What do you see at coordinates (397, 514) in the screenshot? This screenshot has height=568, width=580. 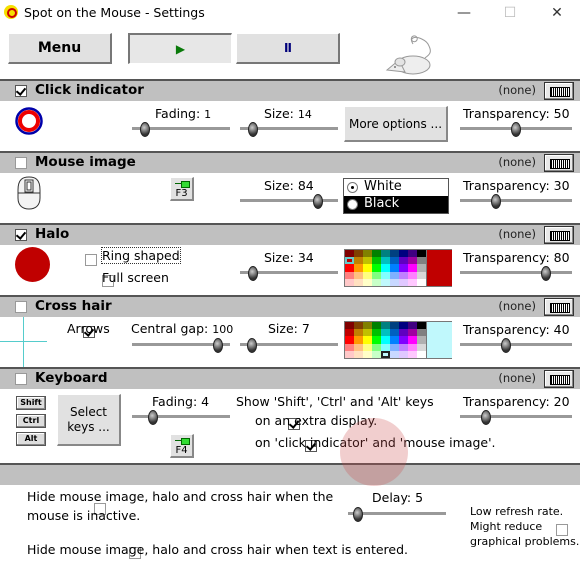 I see `delay-slider` at bounding box center [397, 514].